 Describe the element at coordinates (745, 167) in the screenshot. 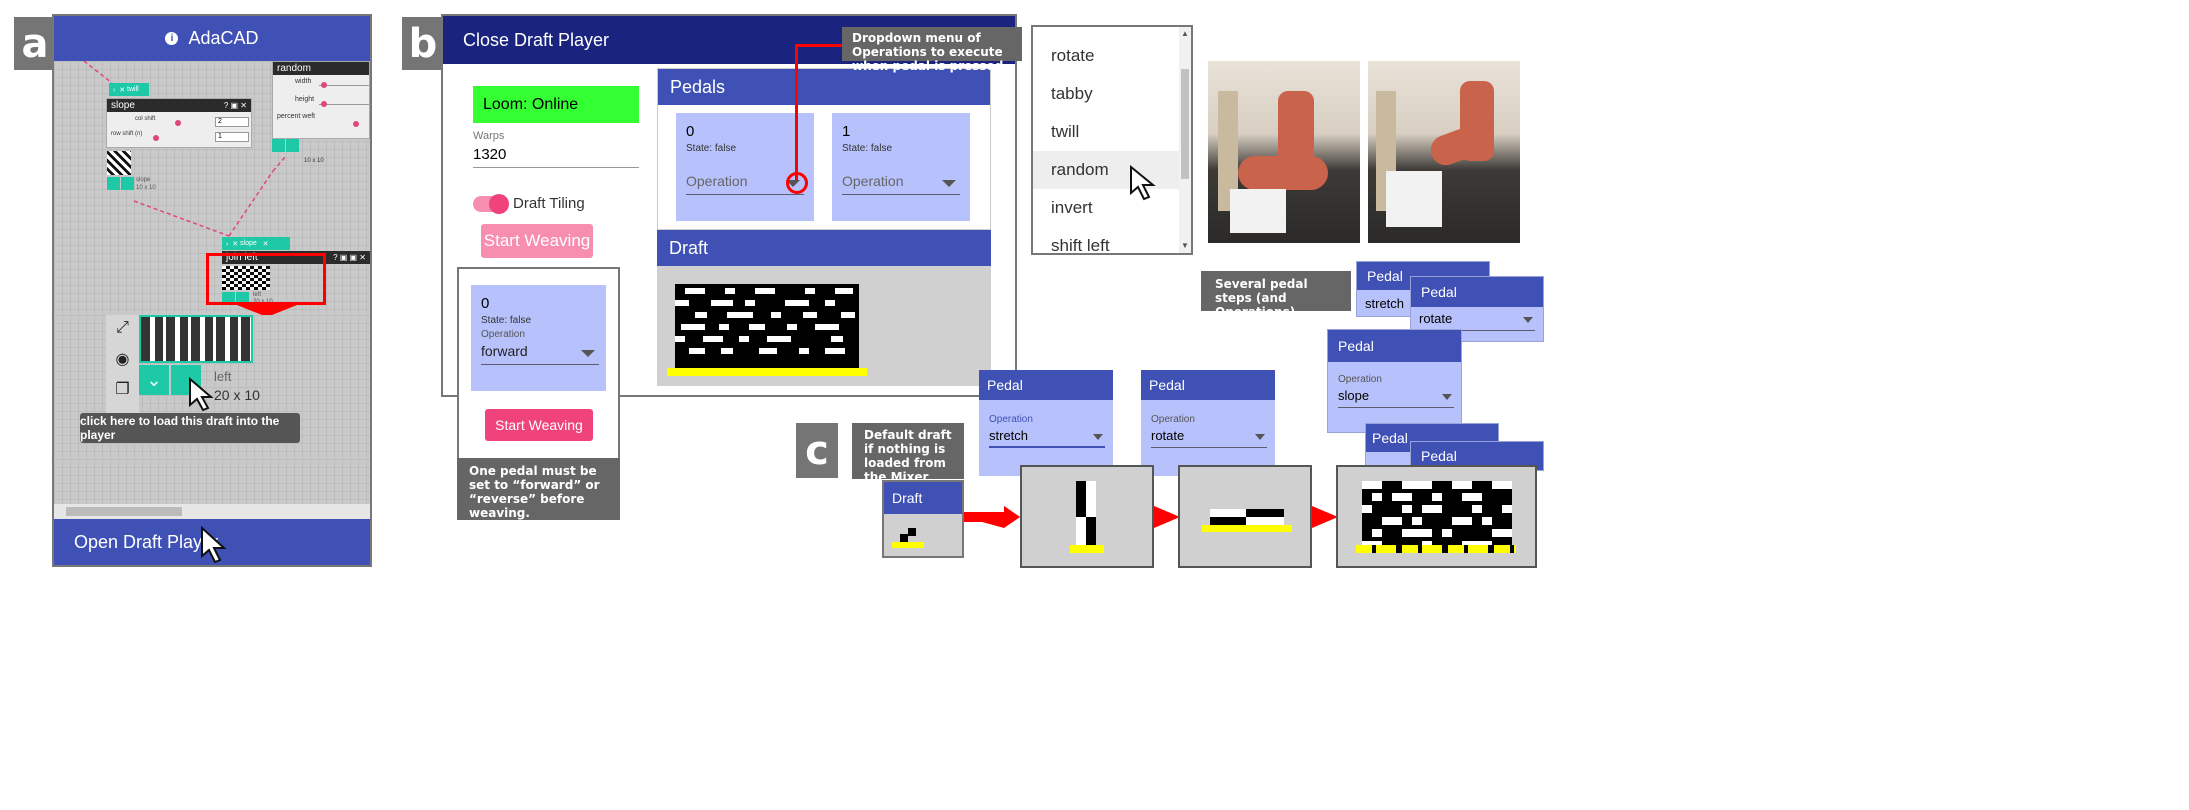

I see `pedal-card-0: 0 State: false Operation` at that location.